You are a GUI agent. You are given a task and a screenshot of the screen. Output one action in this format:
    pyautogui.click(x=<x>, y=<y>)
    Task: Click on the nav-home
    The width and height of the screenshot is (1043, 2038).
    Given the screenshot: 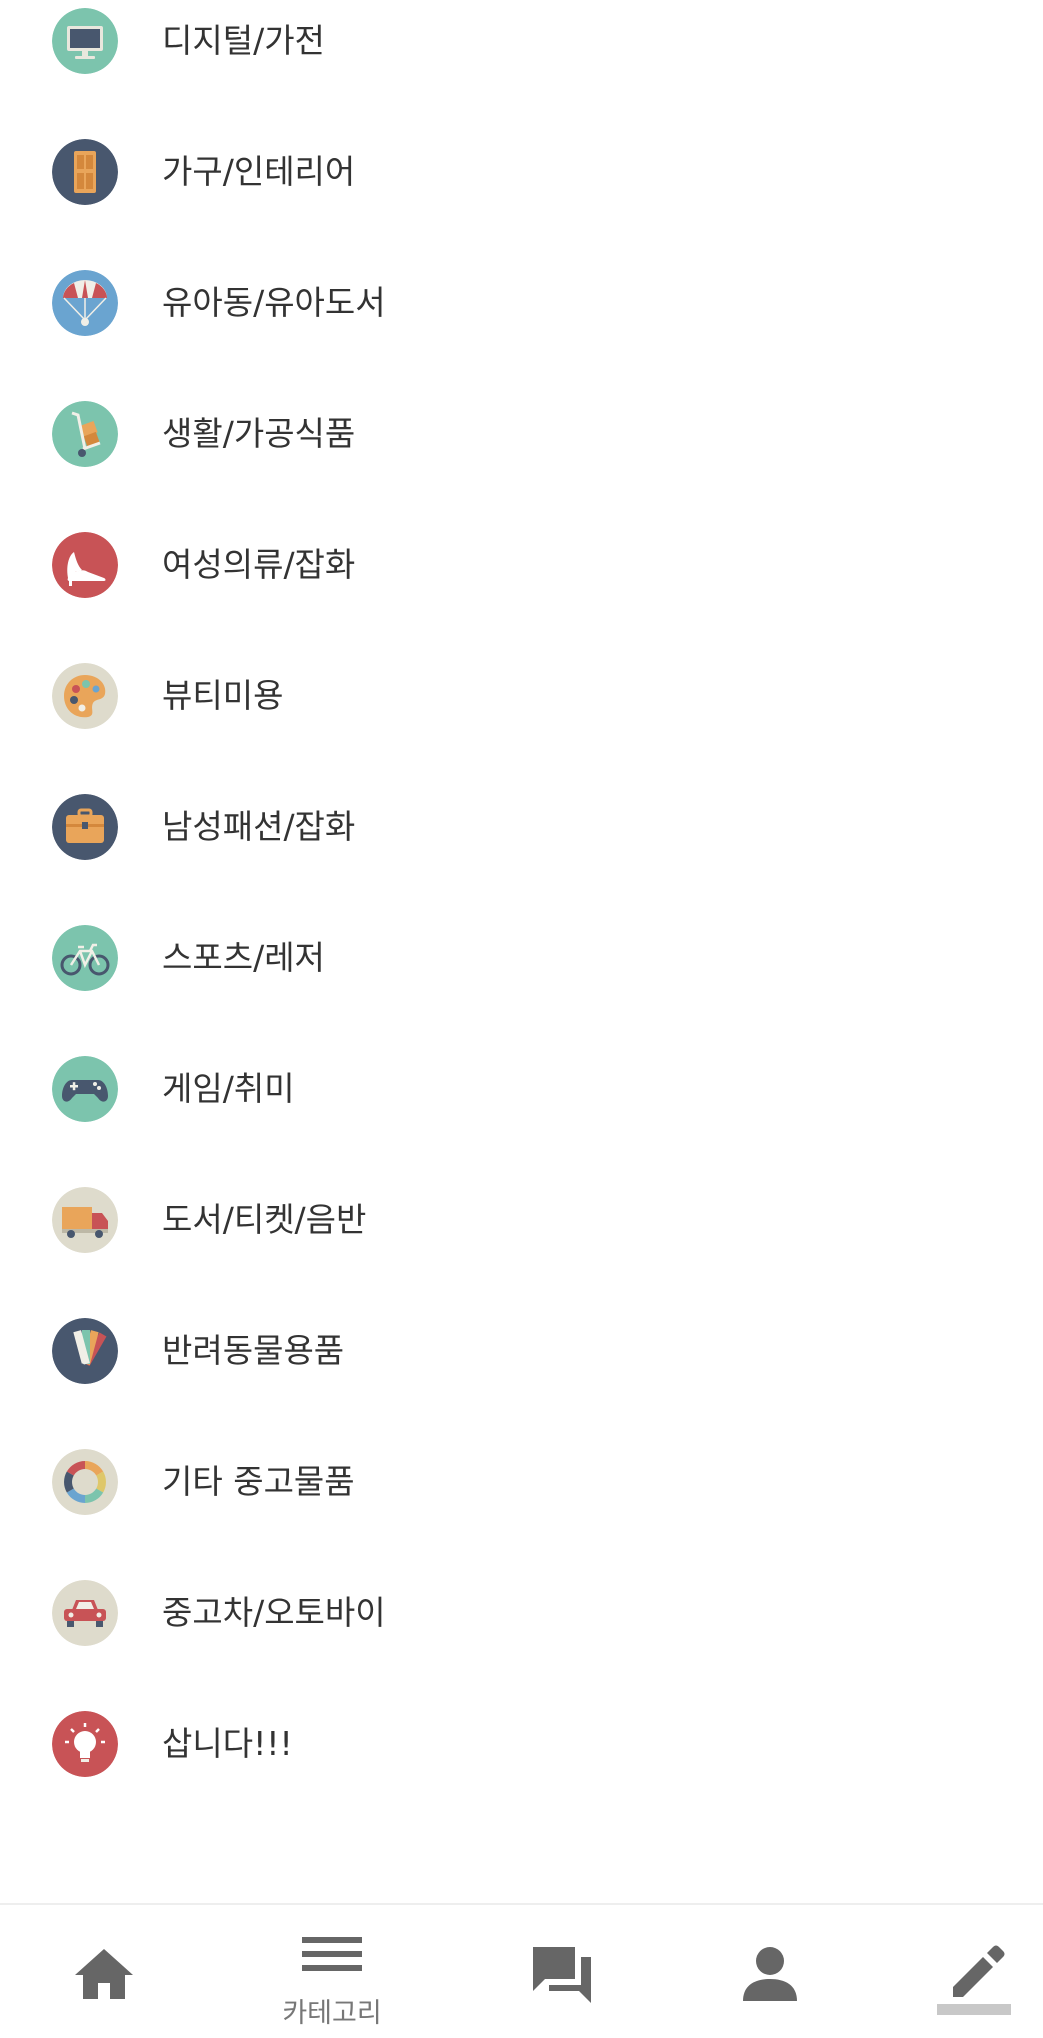 What is the action you would take?
    pyautogui.click(x=104, y=1971)
    